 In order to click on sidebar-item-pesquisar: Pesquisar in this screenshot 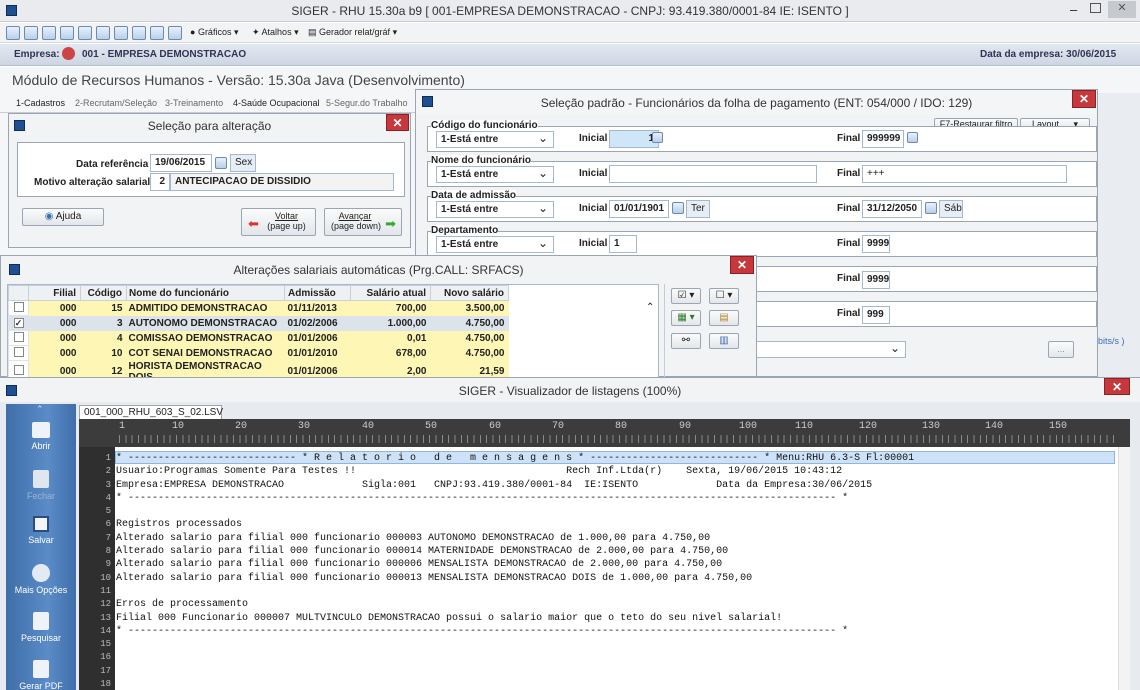, I will do `click(41, 627)`.